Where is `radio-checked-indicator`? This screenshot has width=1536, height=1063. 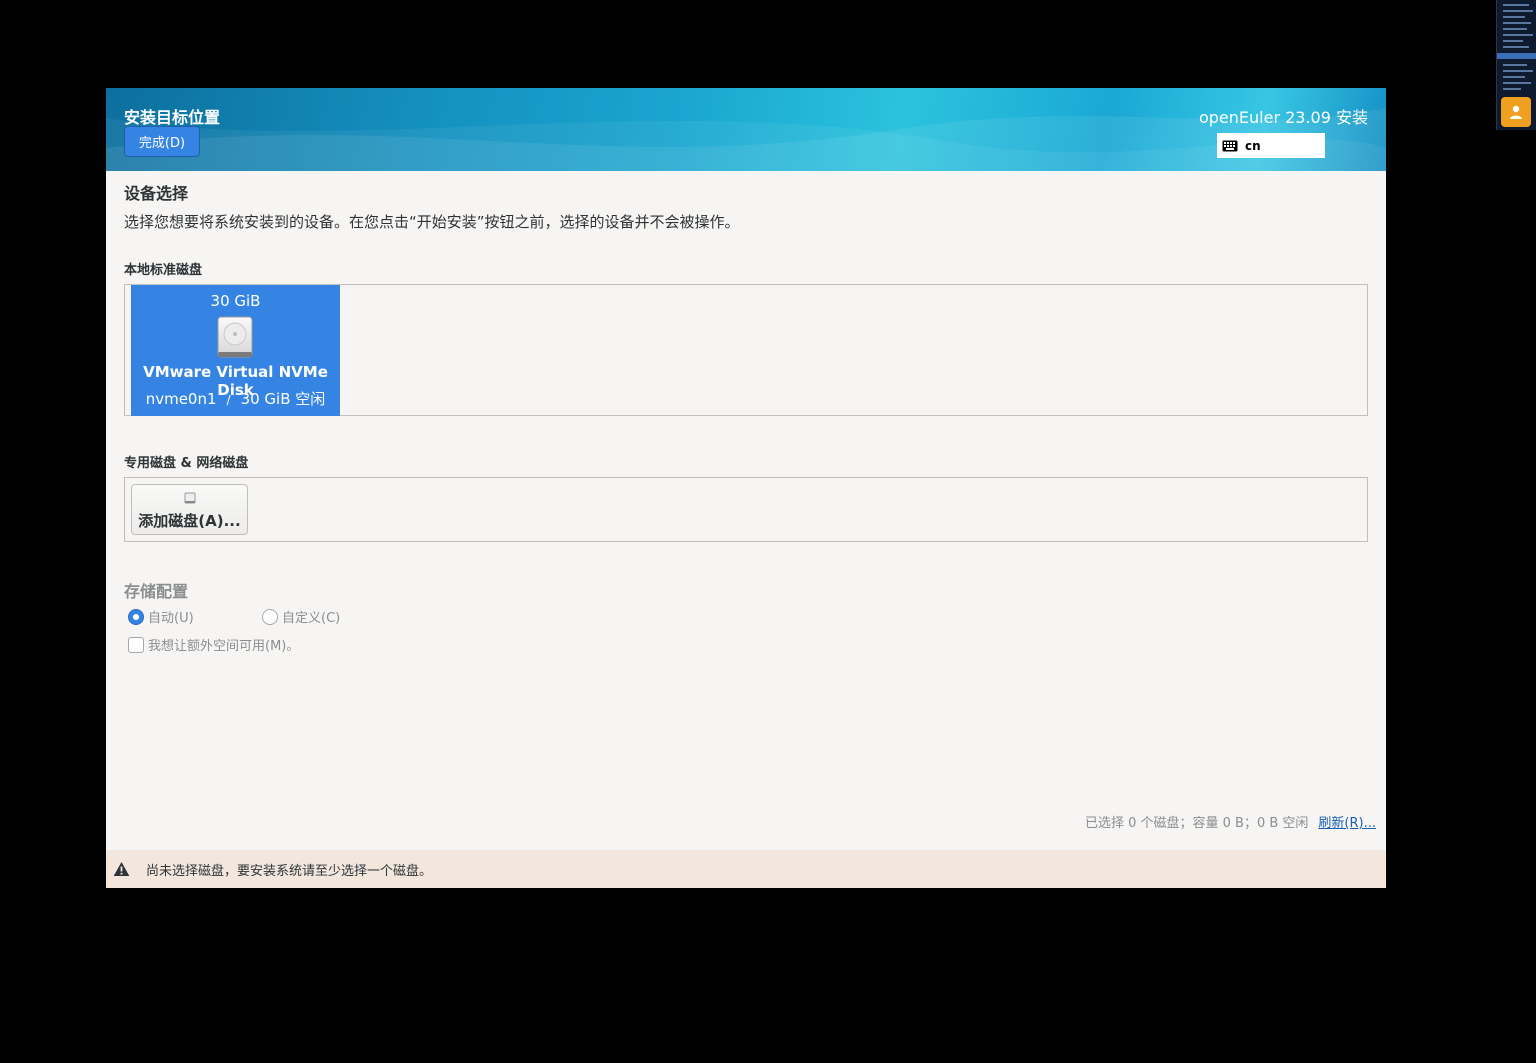 radio-checked-indicator is located at coordinates (136, 616).